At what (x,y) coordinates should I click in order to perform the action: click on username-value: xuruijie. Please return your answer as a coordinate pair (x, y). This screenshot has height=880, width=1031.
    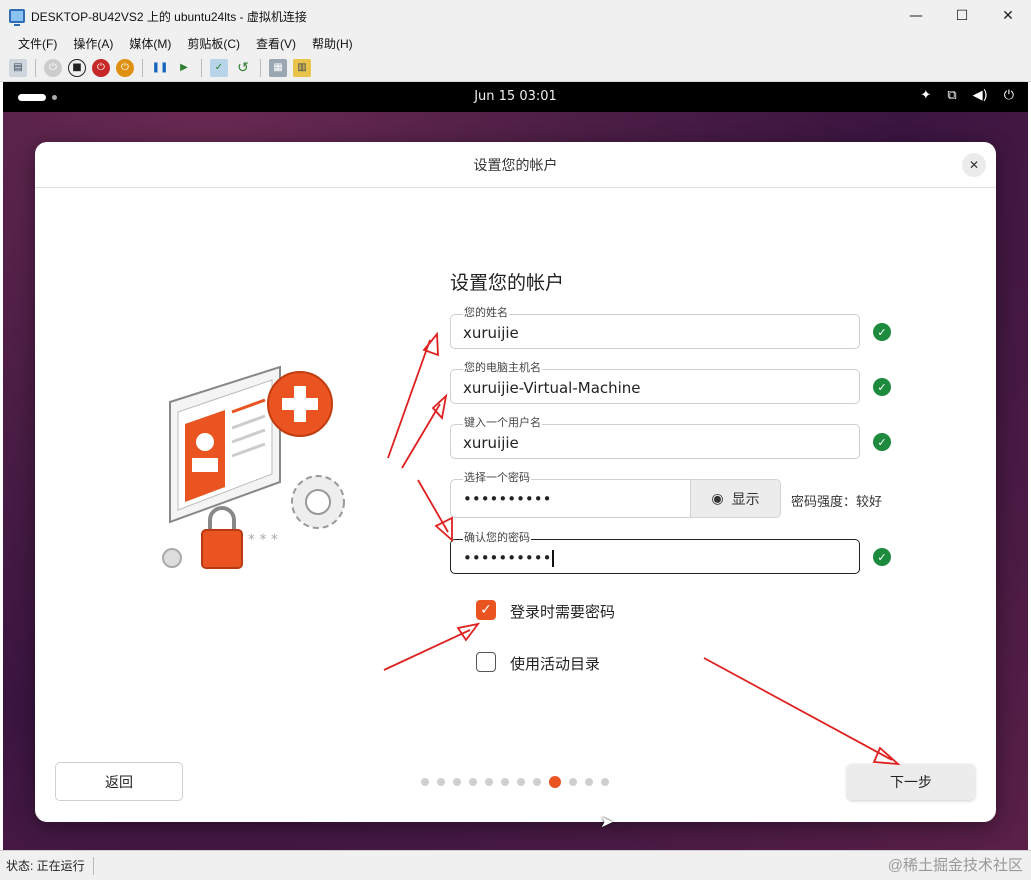
    Looking at the image, I should click on (491, 443).